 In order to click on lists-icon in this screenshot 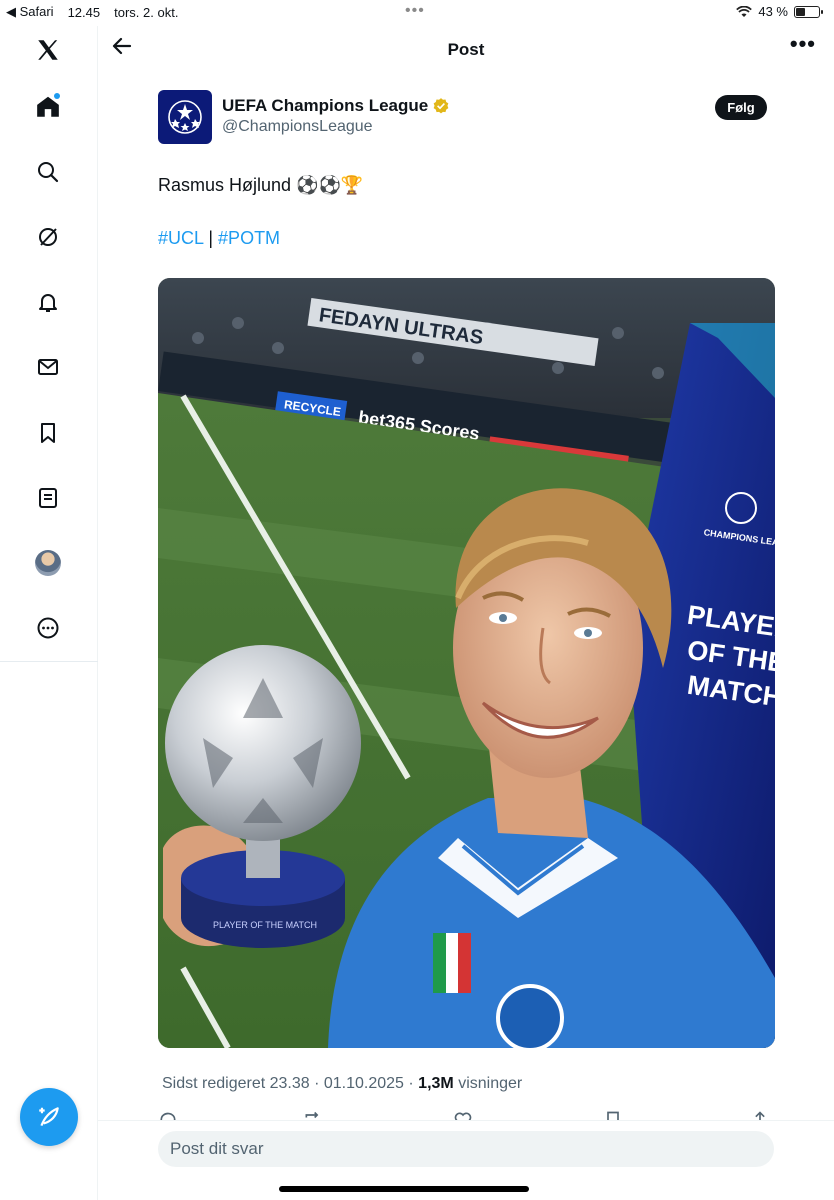, I will do `click(48, 498)`.